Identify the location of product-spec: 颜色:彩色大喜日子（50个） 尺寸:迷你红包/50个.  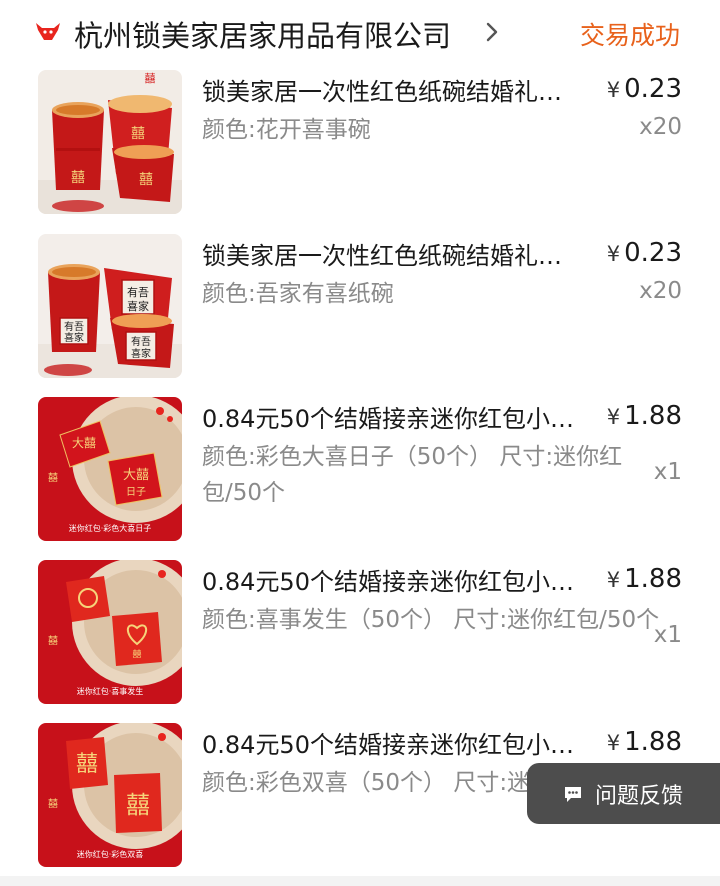
(412, 475).